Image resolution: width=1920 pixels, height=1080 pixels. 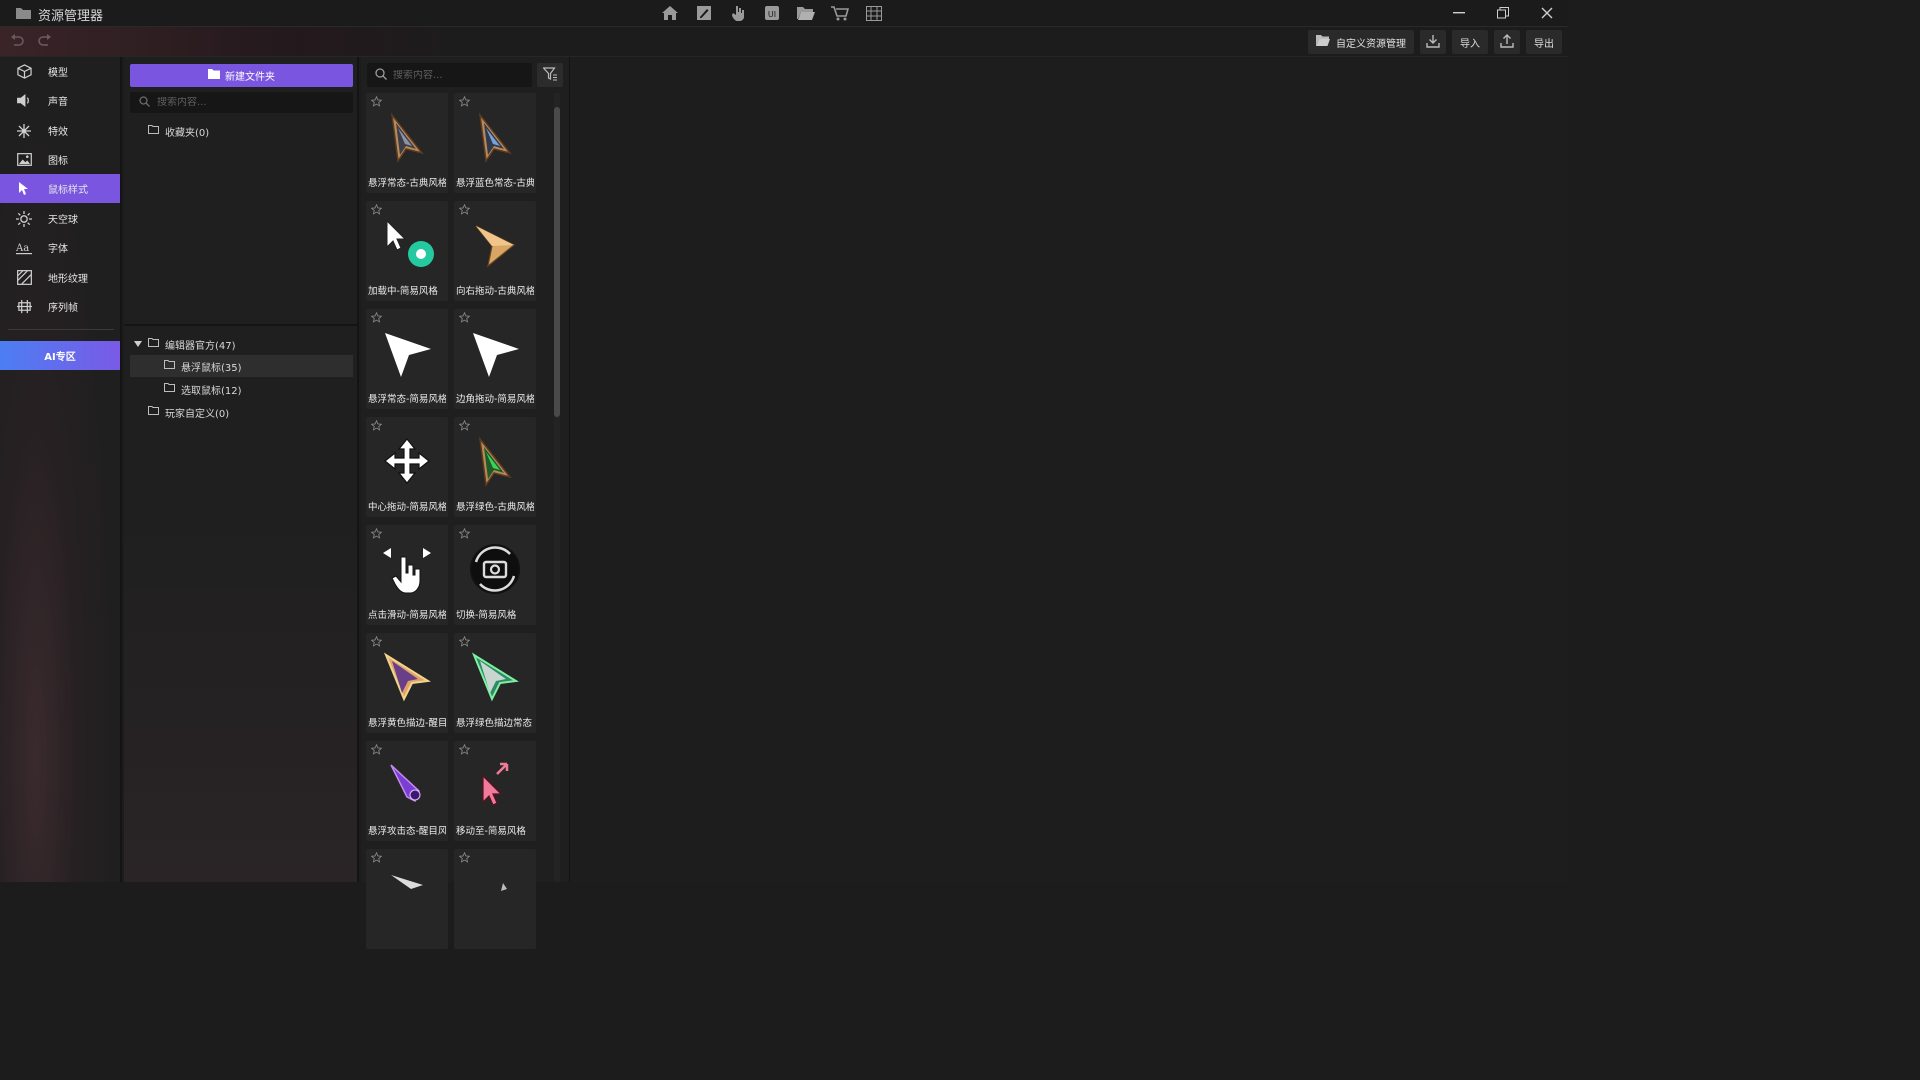 What do you see at coordinates (407, 575) in the screenshot?
I see `asset-card: 点击滑动-简易风格` at bounding box center [407, 575].